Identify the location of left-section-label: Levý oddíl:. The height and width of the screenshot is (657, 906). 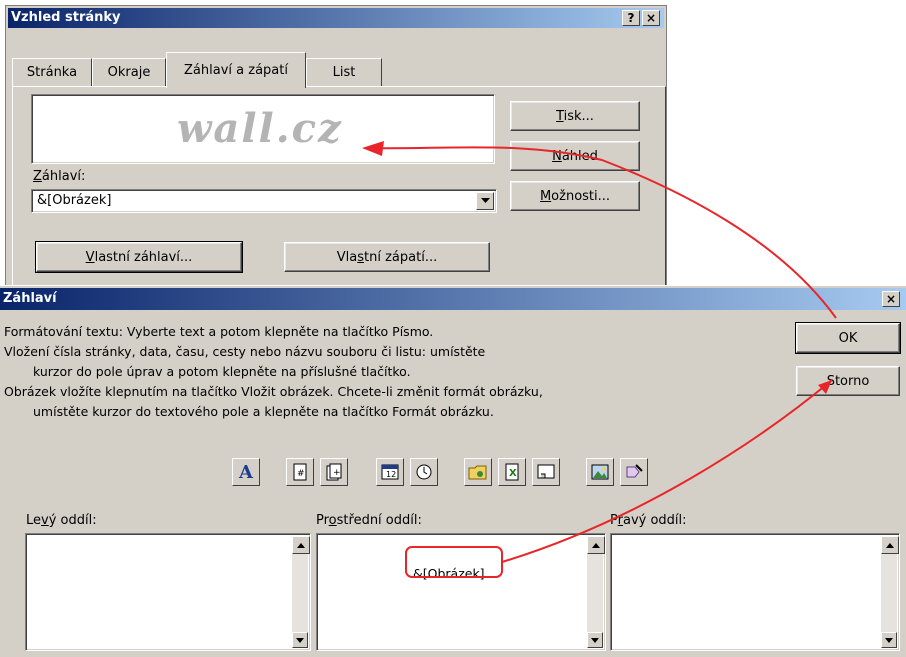
(61, 520).